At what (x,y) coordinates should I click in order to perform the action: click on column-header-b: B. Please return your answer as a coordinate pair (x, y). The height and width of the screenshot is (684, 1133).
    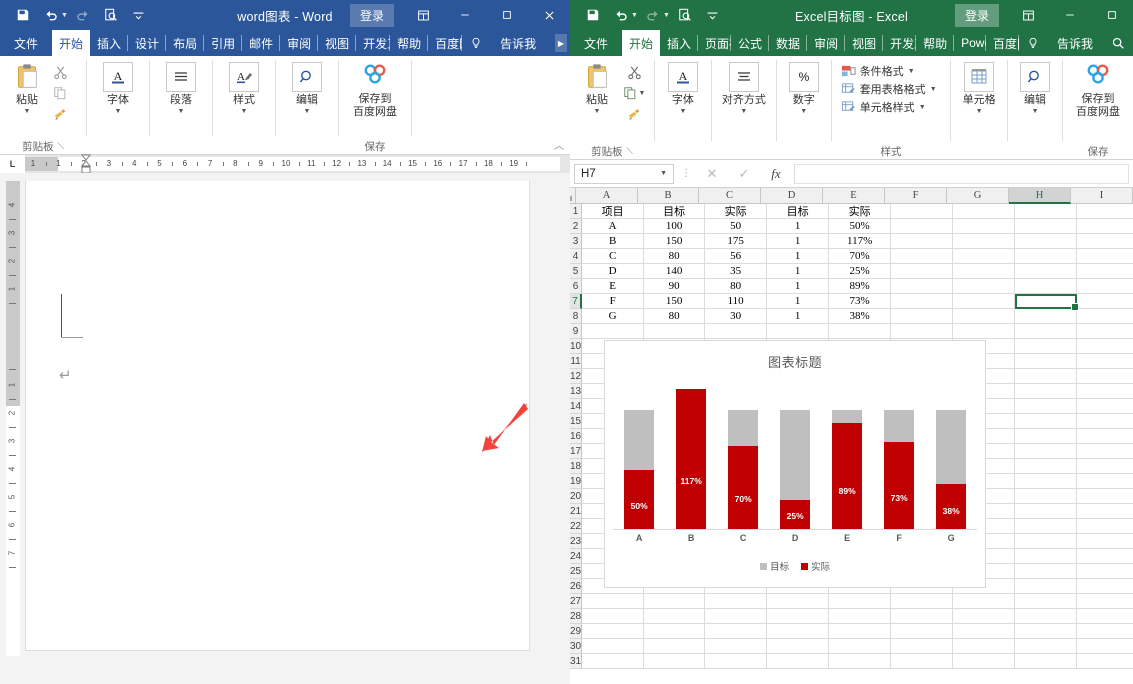
    Looking at the image, I should click on (668, 196).